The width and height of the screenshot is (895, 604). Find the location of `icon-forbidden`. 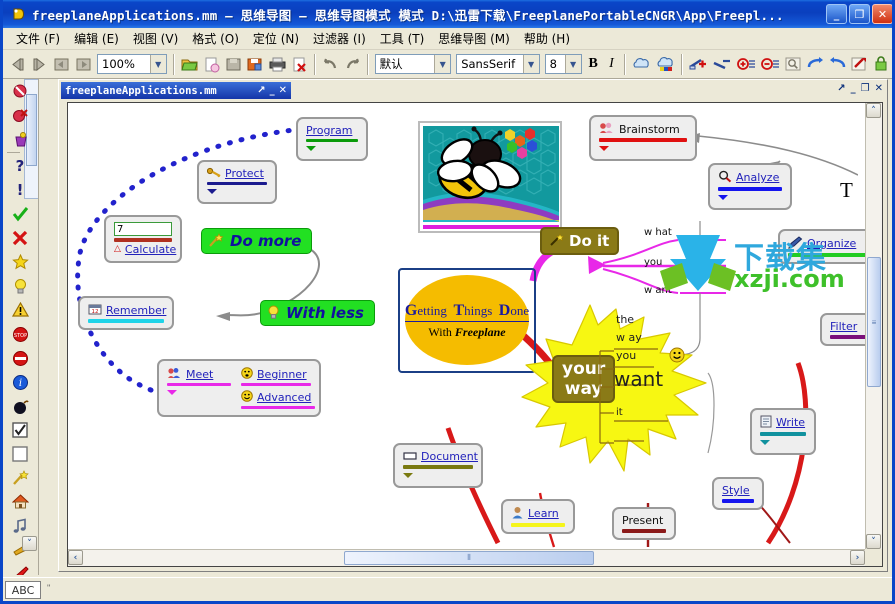

icon-forbidden is located at coordinates (20, 358).